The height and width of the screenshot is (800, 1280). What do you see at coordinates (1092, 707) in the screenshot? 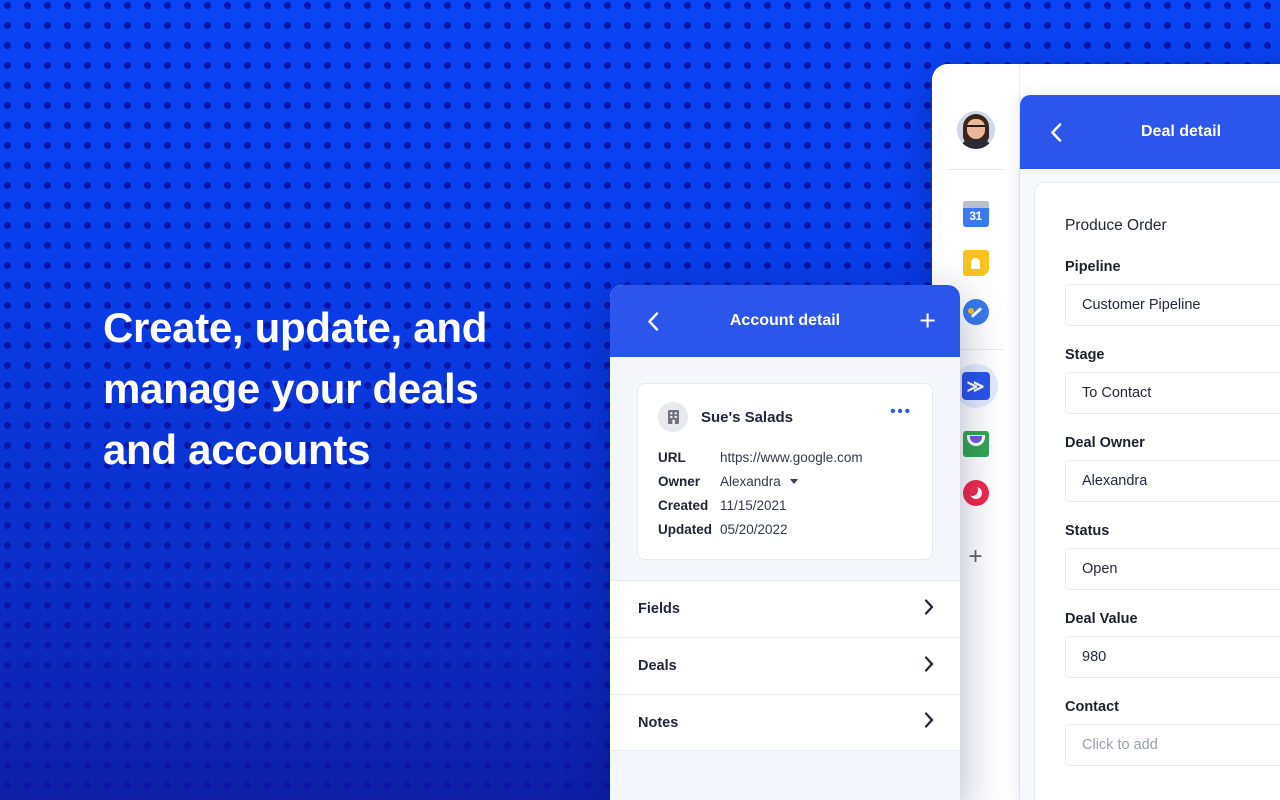
I see `field-label: Contact` at bounding box center [1092, 707].